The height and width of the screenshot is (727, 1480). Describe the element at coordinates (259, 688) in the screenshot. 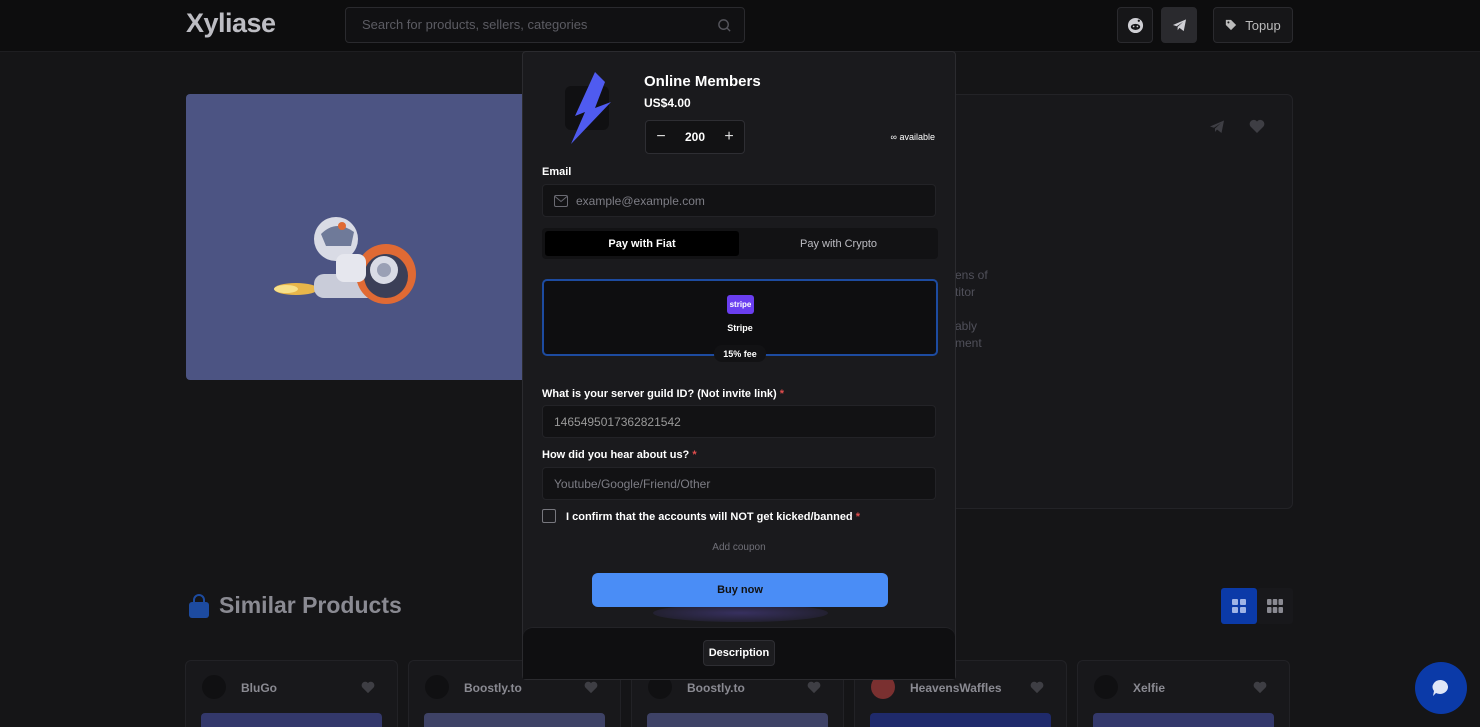

I see `seller-name: BluGo` at that location.